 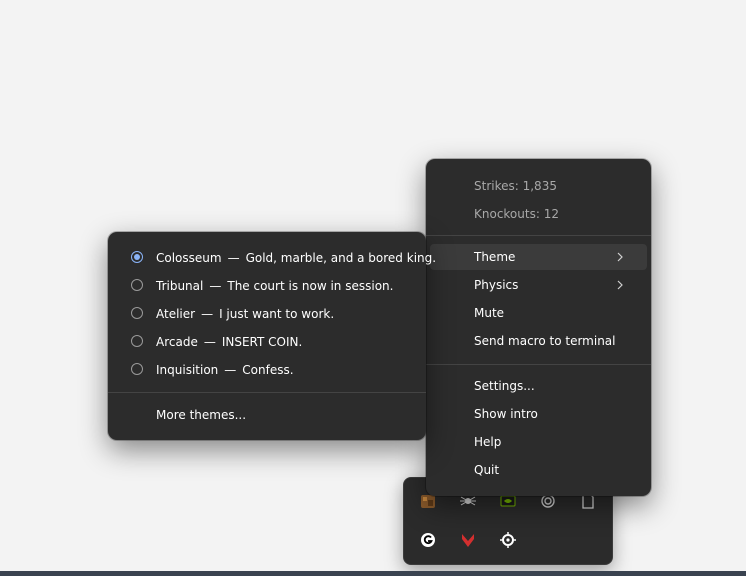 What do you see at coordinates (187, 370) in the screenshot?
I see `theme-name: Inquisition` at bounding box center [187, 370].